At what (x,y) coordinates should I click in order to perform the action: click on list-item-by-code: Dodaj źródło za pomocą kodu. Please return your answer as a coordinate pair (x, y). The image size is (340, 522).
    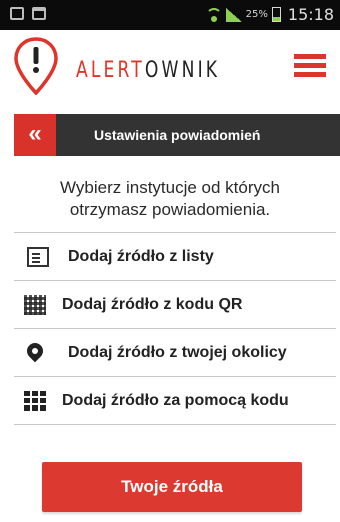
    Looking at the image, I should click on (175, 400).